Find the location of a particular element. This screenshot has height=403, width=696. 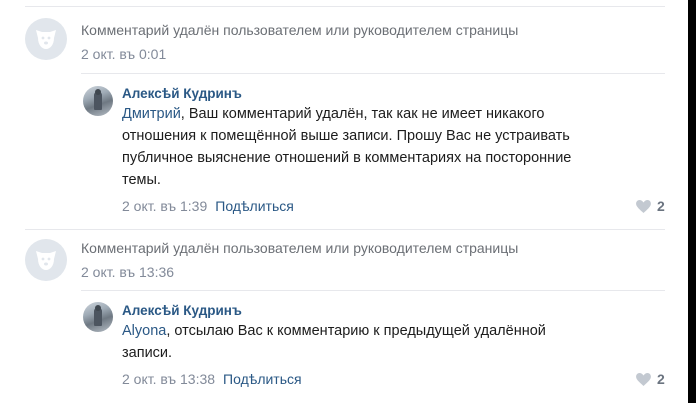

reply-meta: 2 окт. въ 13:38 Подѣлиться is located at coordinates (212, 379).